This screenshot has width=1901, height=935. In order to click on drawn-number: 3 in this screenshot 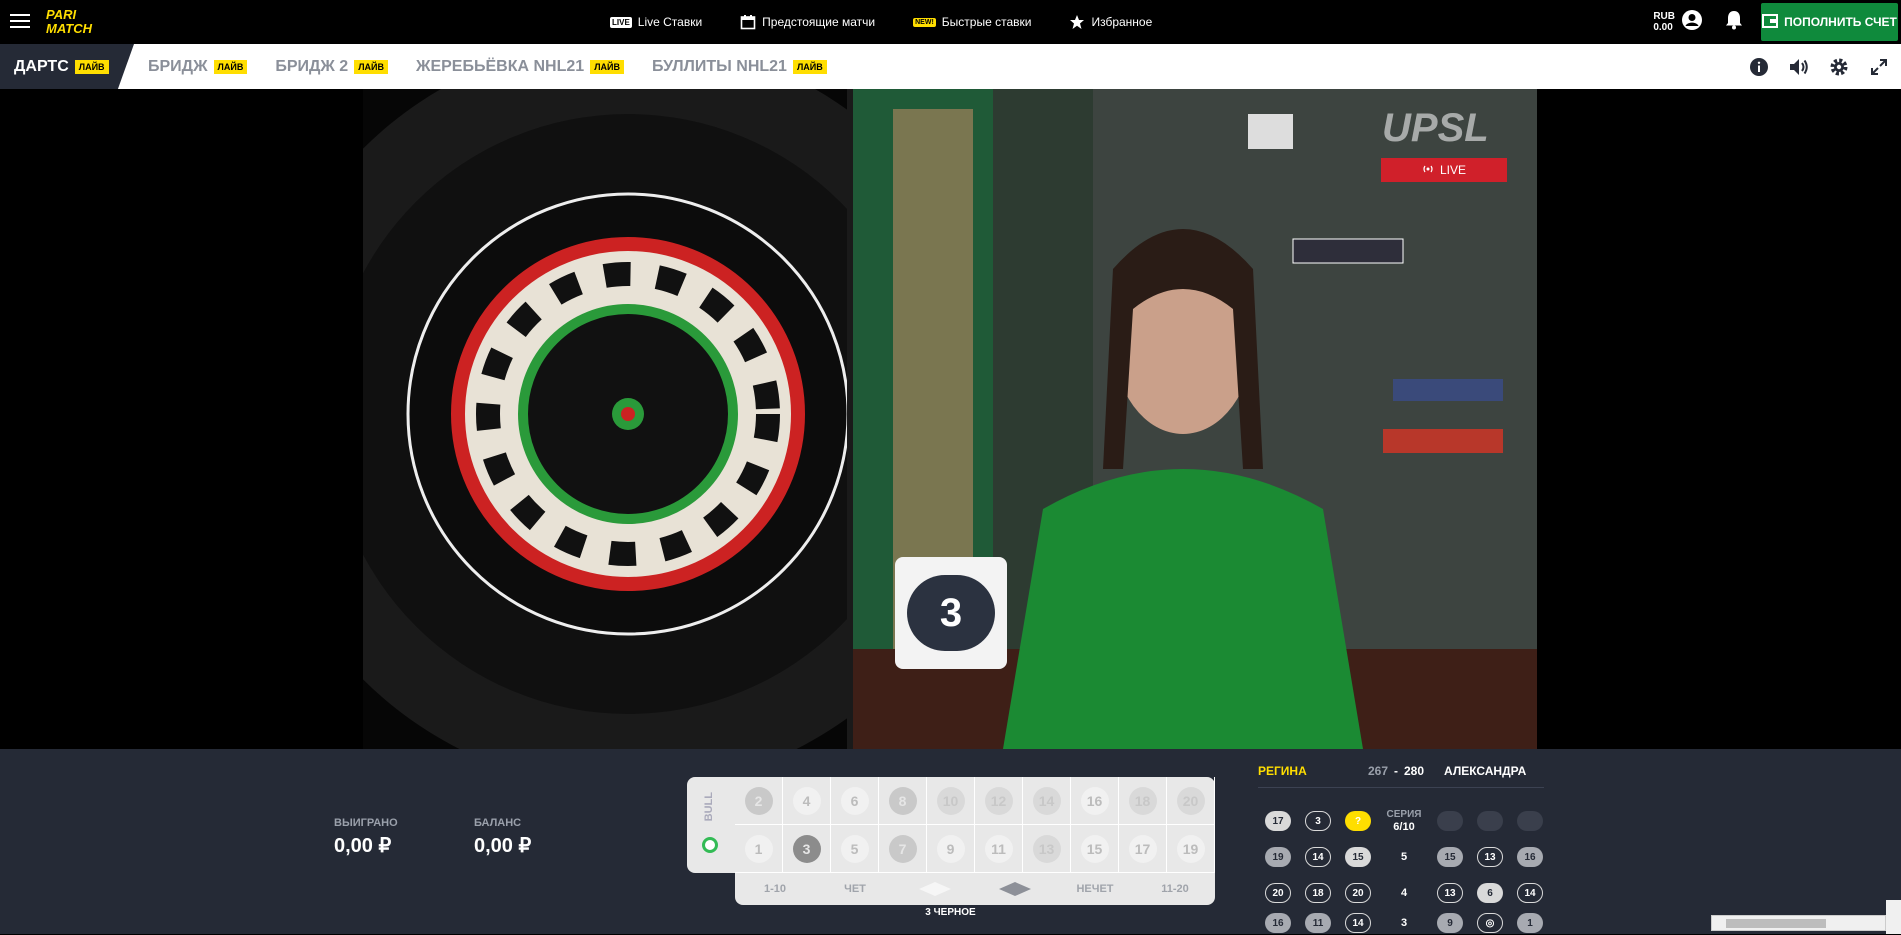, I will do `click(951, 613)`.